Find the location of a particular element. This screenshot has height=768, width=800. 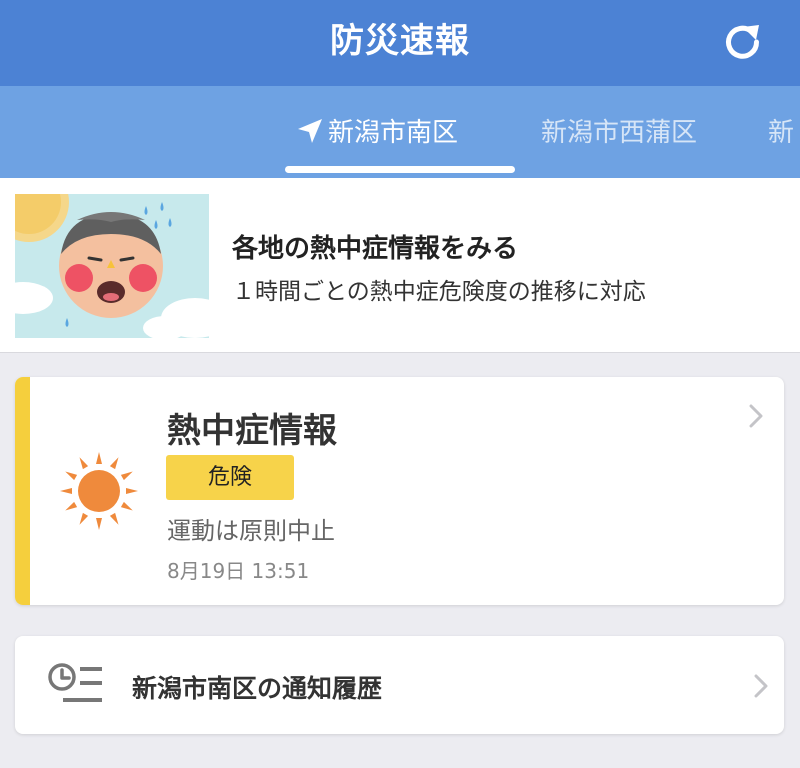

tab-nishikan-ku: 新潟市西蒲区 is located at coordinates (619, 132).